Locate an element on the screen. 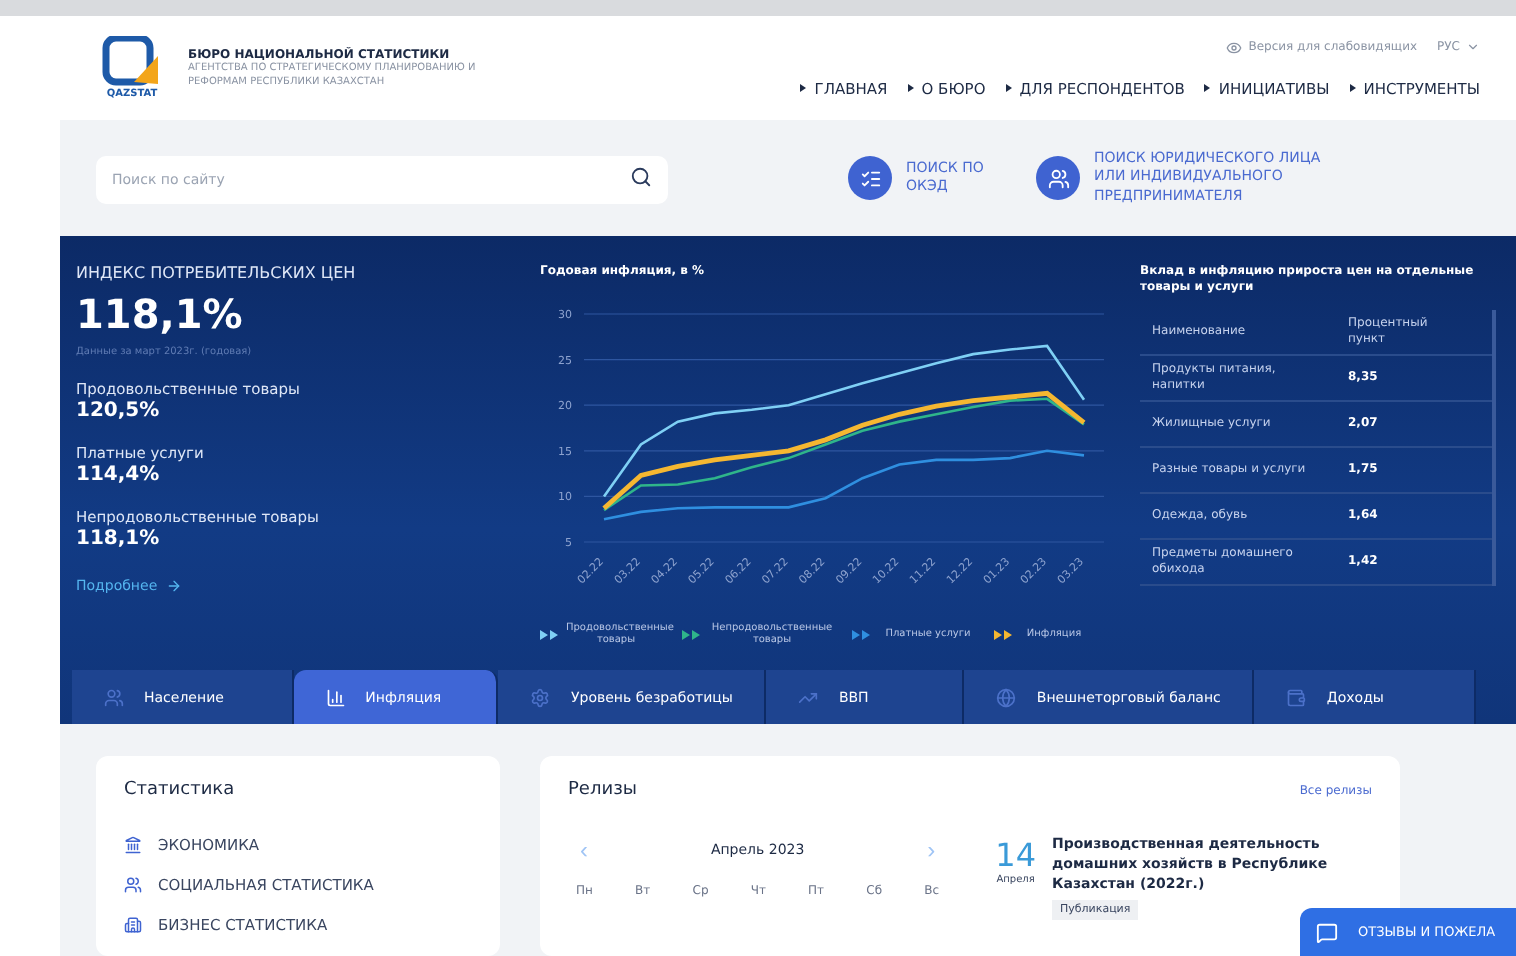 Image resolution: width=1516 pixels, height=956 pixels. chevron-down-icon is located at coordinates (1473, 47).